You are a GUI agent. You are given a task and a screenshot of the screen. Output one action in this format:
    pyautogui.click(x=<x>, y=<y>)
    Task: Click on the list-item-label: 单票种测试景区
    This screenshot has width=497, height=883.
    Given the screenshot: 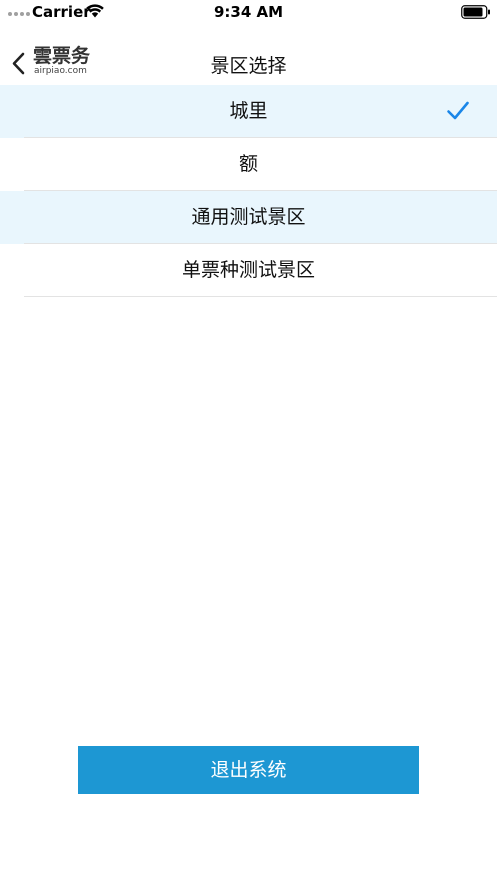 What is the action you would take?
    pyautogui.click(x=248, y=270)
    